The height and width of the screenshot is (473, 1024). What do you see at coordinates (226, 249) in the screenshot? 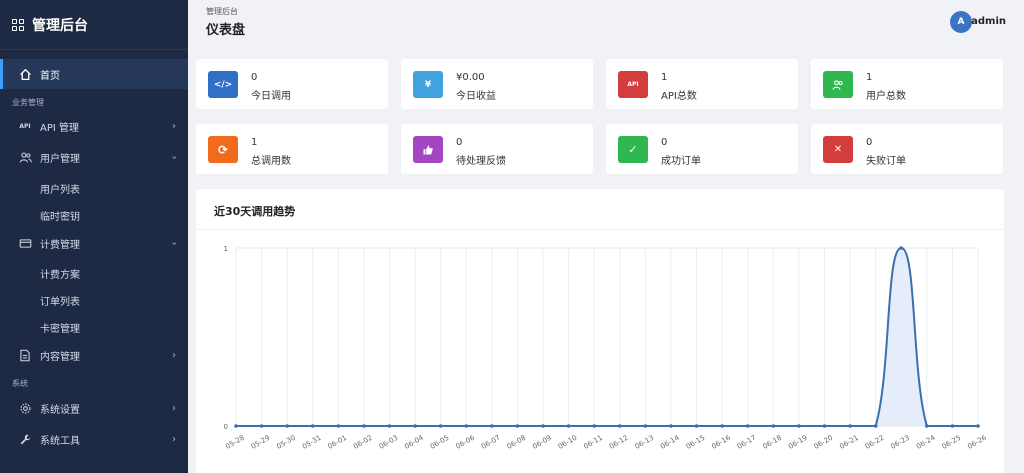
I see `y-tick-label: 1` at bounding box center [226, 249].